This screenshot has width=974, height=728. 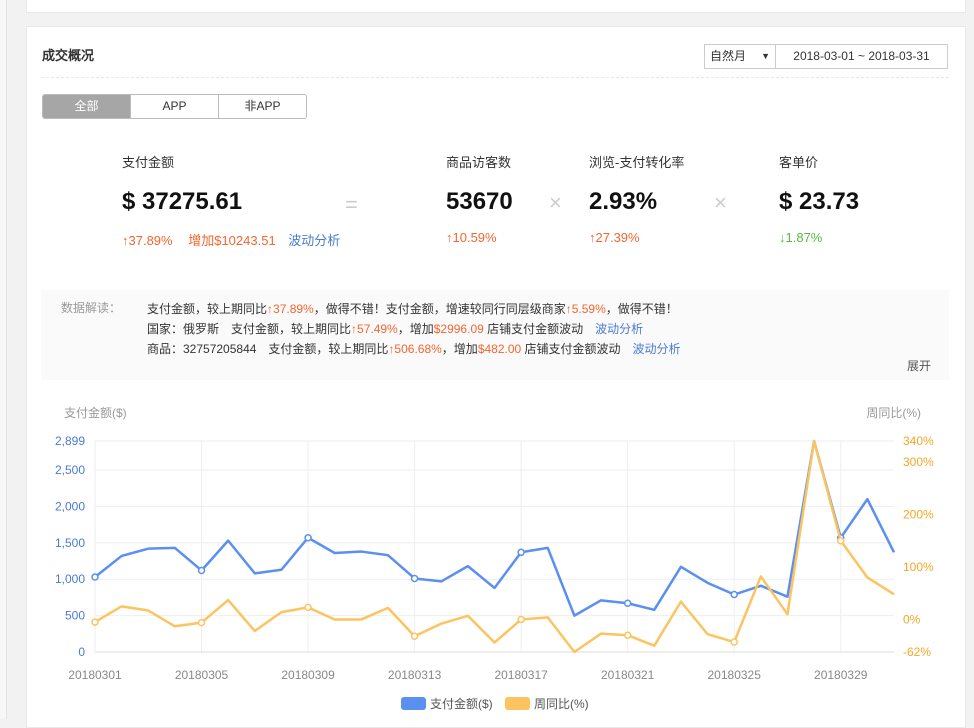 I want to click on legend-label: 周同比(%), so click(x=561, y=704).